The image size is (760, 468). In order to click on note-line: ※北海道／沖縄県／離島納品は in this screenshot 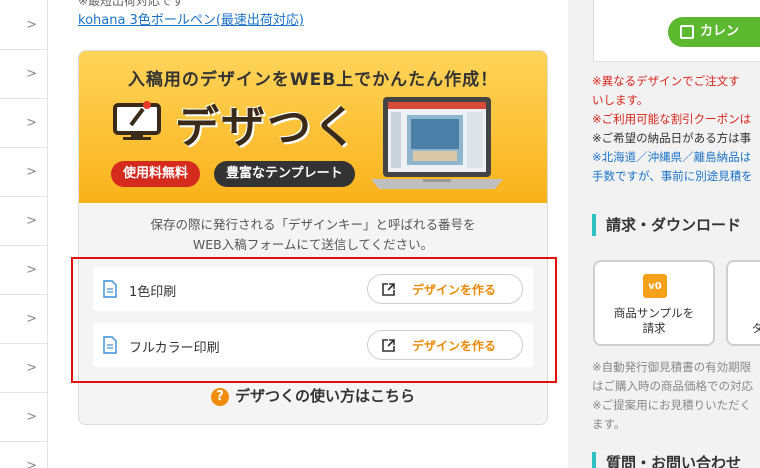, I will do `click(672, 157)`.